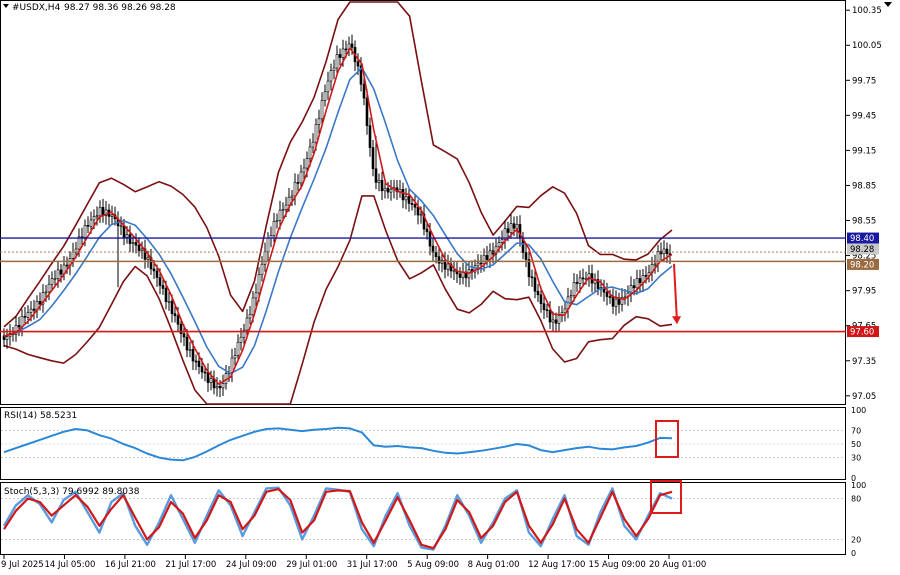 The width and height of the screenshot is (900, 575). Describe the element at coordinates (72, 492) in the screenshot. I see `stoch-label: Stoch(5,3,3) 79.6992 89.8038` at that location.